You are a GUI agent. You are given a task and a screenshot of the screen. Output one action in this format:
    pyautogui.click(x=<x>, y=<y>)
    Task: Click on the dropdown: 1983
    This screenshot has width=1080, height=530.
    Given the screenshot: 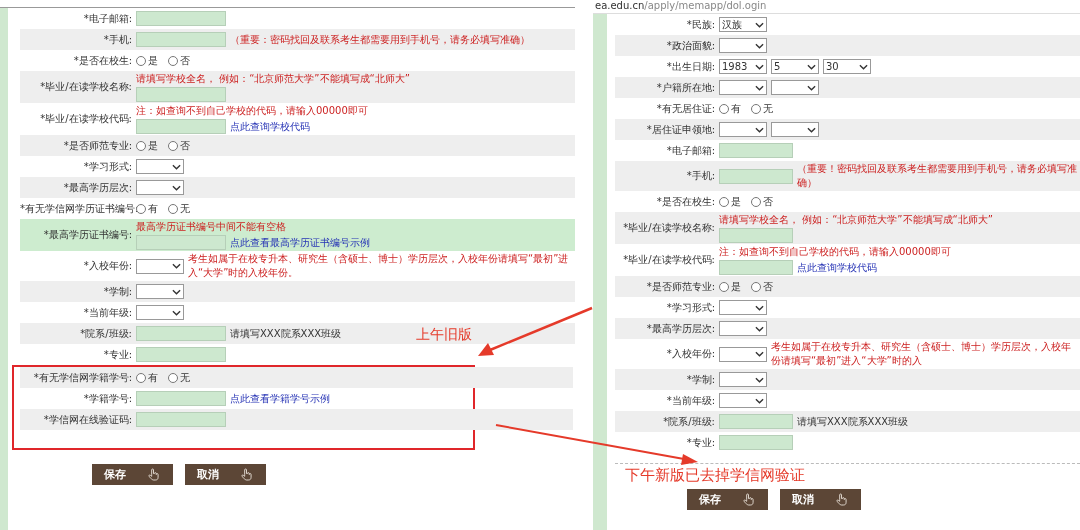 What is the action you would take?
    pyautogui.click(x=743, y=66)
    